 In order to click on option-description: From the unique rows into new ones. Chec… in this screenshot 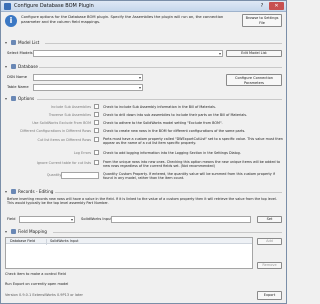, I will do `click(192, 164)`.